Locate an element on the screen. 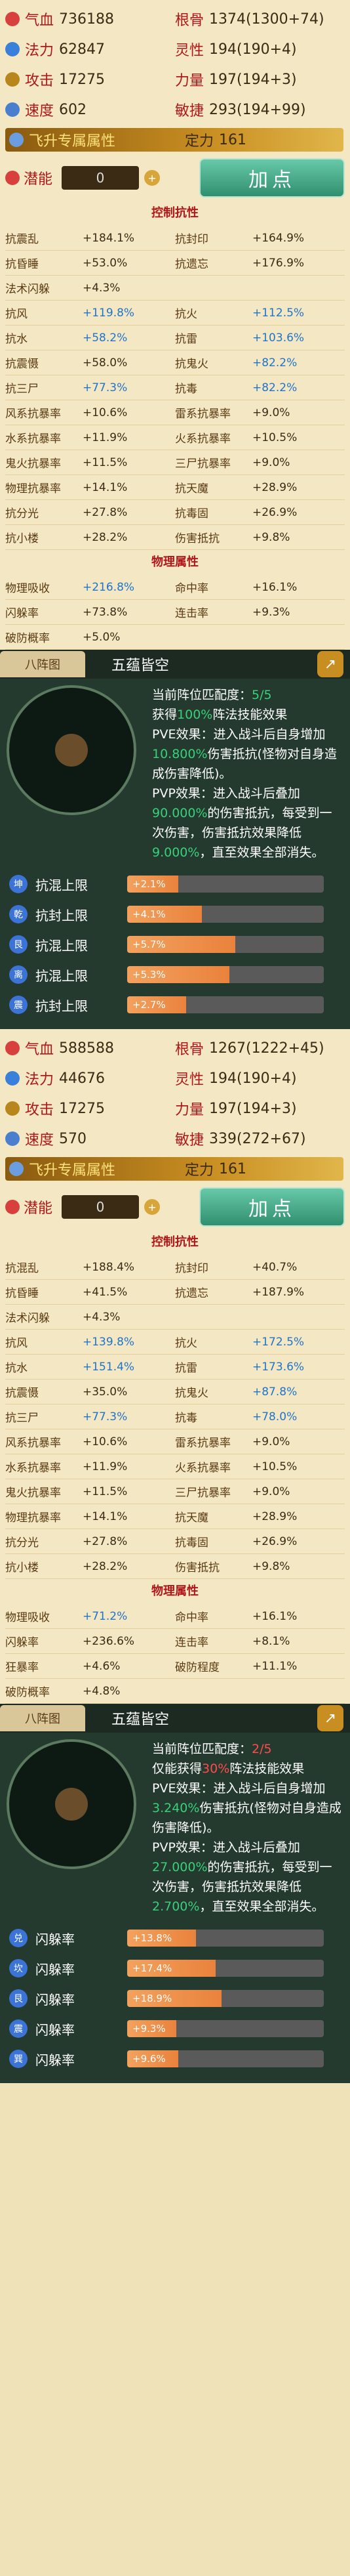  resist-cell: 水系抗暴率 +11.9% is located at coordinates (90, 437).